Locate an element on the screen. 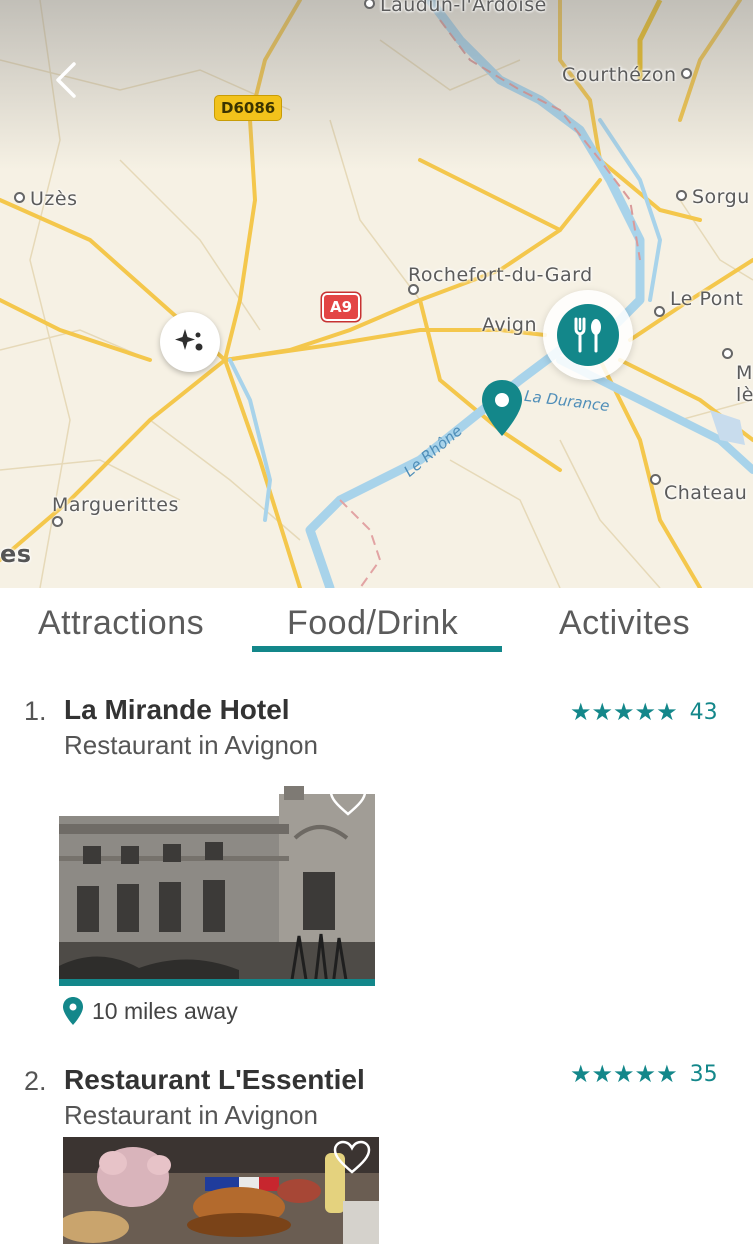 This screenshot has height=1244, width=753. map-place-label: M is located at coordinates (744, 373).